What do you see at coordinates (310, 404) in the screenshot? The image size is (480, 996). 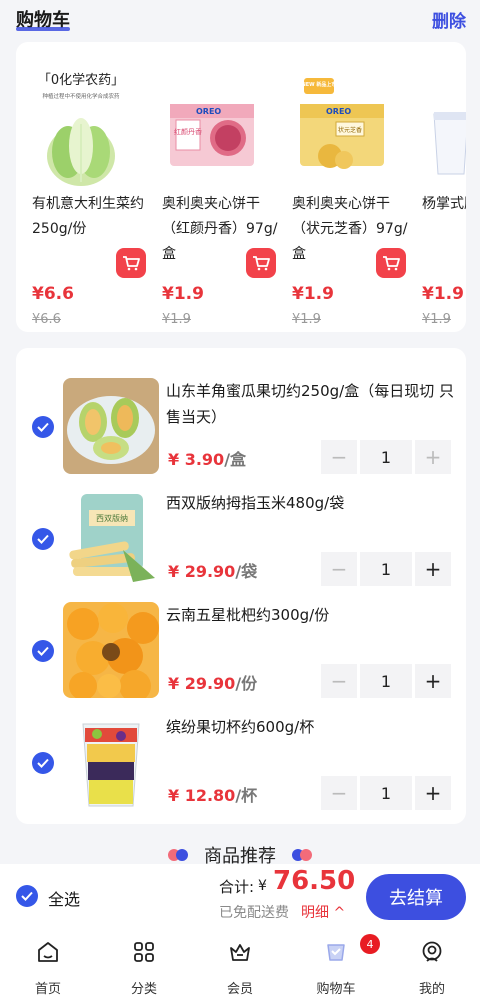 I see `item-name: 山东羊角蜜瓜果切约250g/盒（每日现切 只售当天）` at bounding box center [310, 404].